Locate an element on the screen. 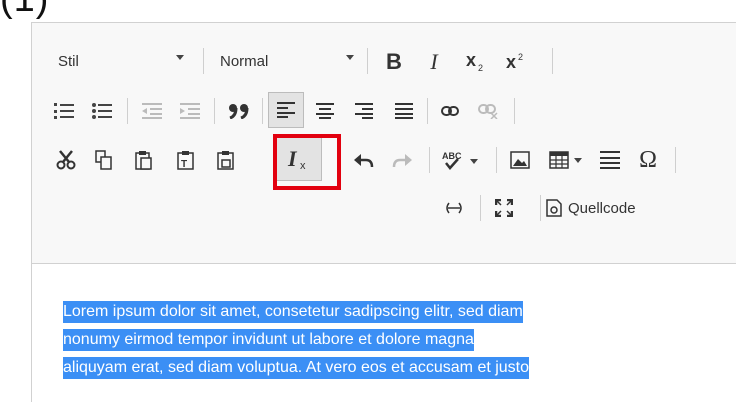 The width and height of the screenshot is (736, 404). table-button is located at coordinates (566, 160).